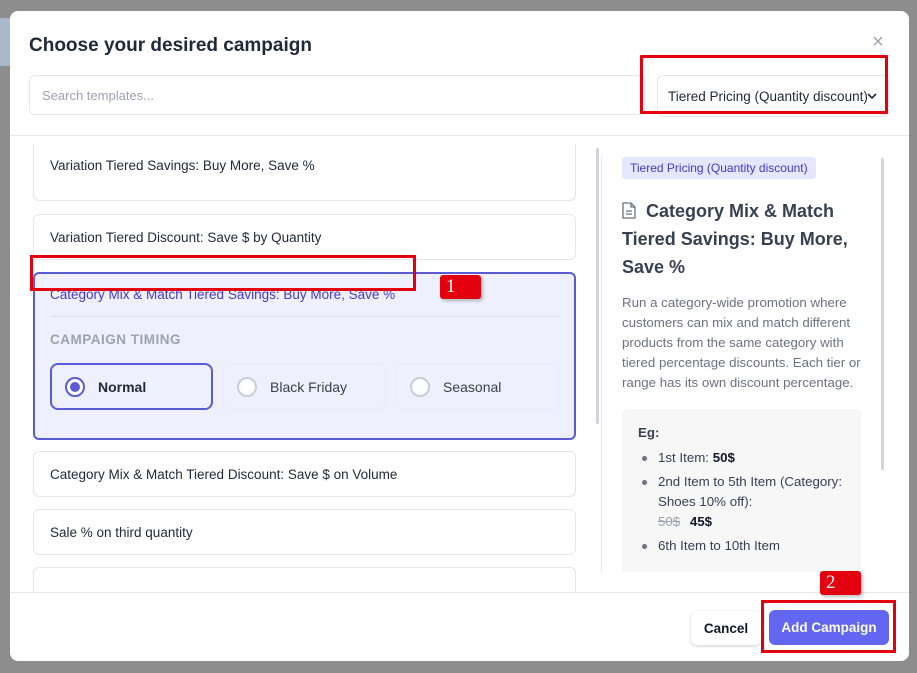  I want to click on timing-option-normal: Normal, so click(131, 386).